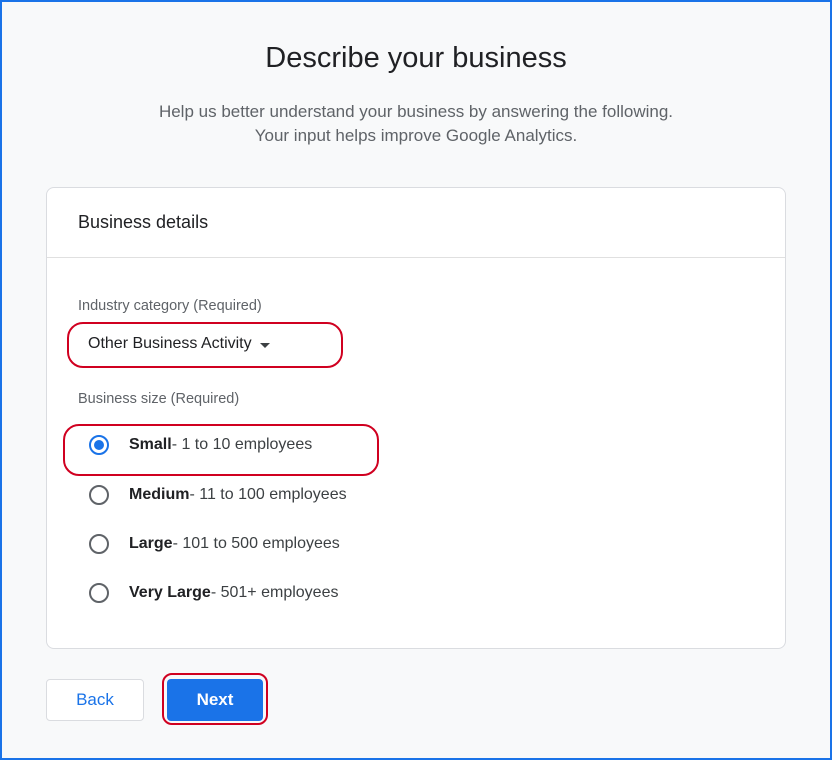 This screenshot has width=832, height=760. I want to click on card-header: Business details, so click(416, 223).